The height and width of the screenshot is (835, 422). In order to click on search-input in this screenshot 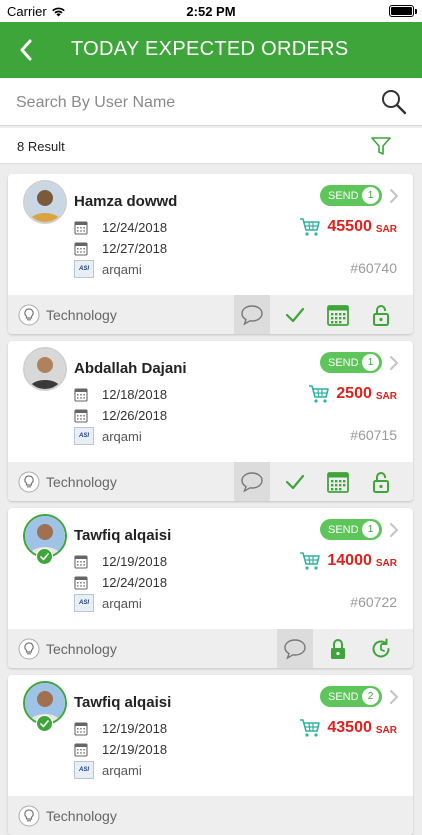, I will do `click(186, 103)`.